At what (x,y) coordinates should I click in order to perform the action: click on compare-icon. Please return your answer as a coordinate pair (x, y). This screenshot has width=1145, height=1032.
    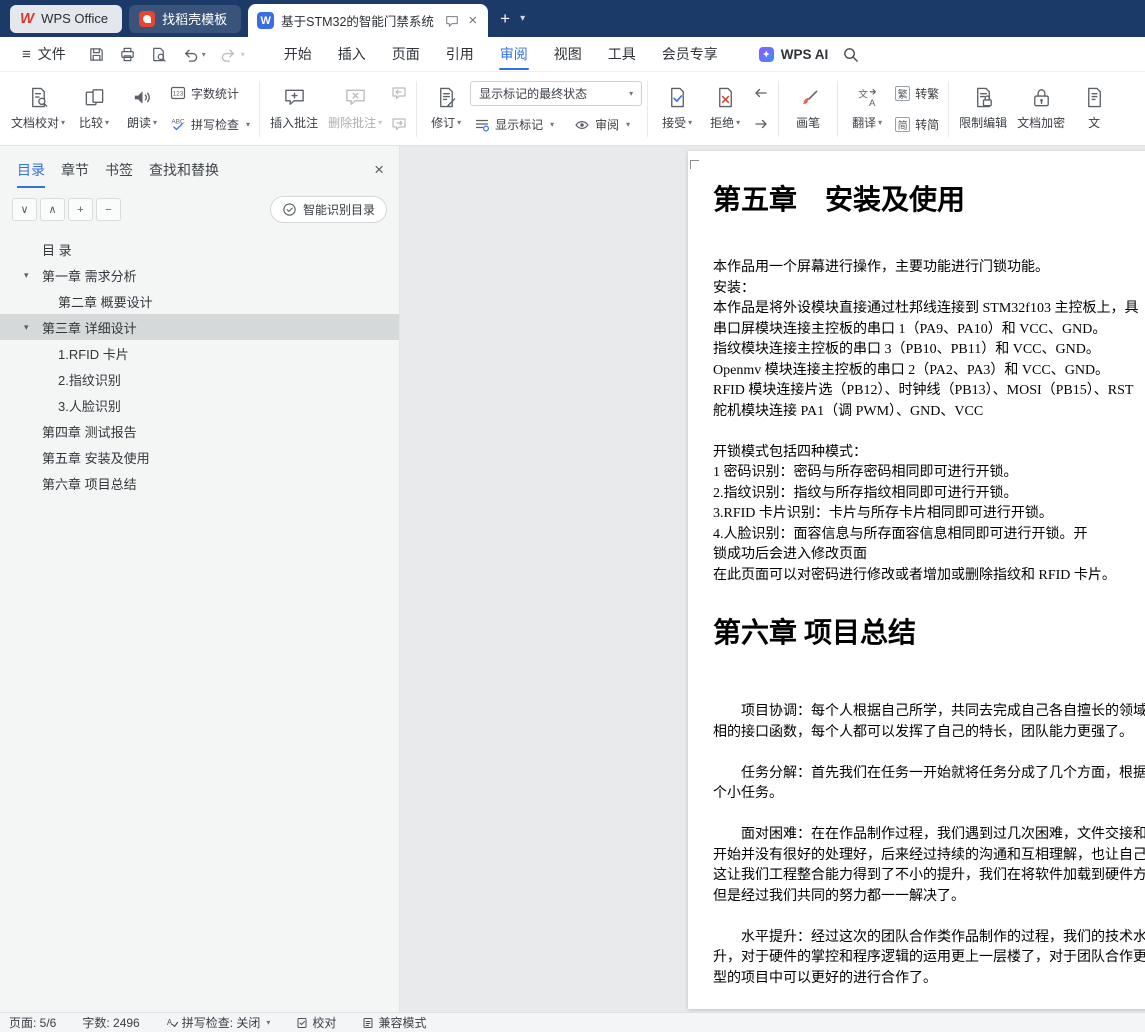
    Looking at the image, I should click on (94, 97).